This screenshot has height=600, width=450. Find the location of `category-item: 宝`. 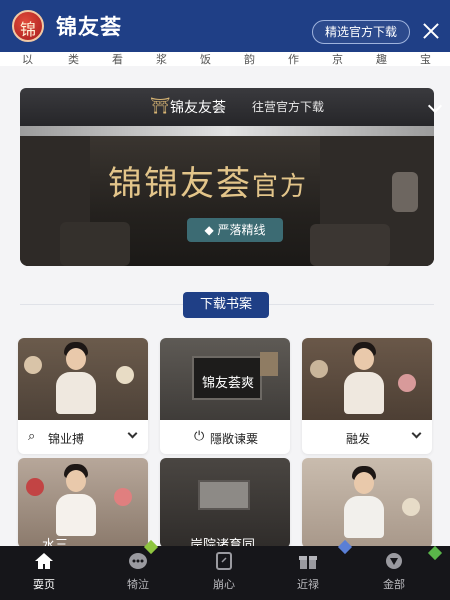

category-item: 宝 is located at coordinates (425, 59).